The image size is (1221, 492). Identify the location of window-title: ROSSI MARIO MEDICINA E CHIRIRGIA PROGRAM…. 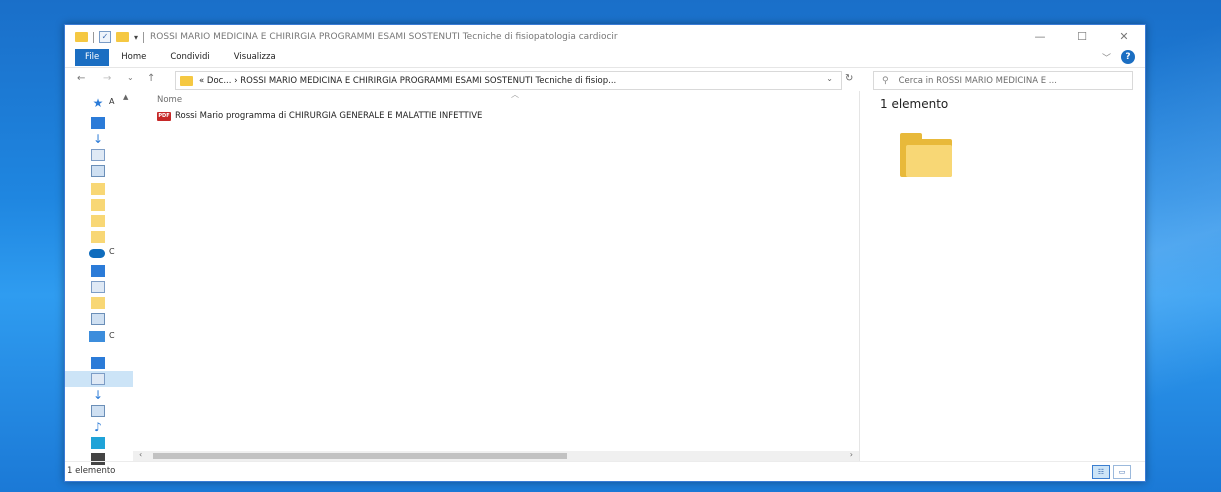
(384, 37).